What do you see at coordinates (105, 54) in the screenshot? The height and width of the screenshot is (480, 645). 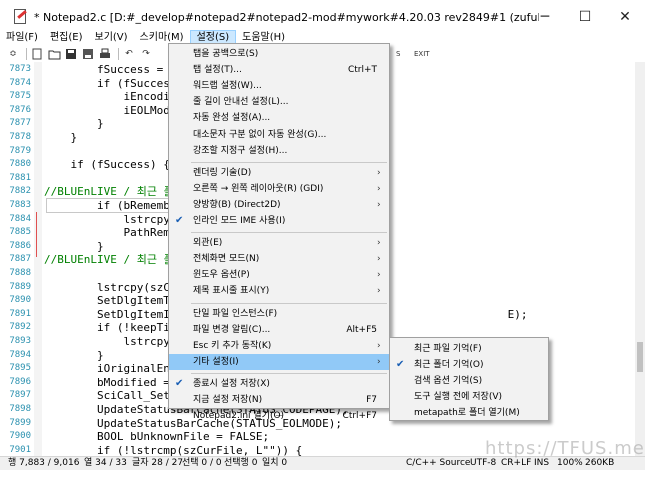 I see `print-icon` at bounding box center [105, 54].